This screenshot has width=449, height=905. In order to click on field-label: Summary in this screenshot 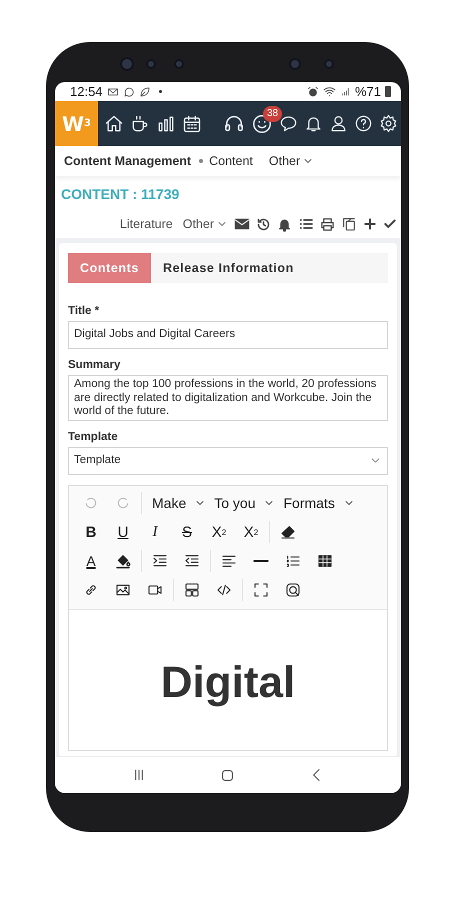, I will do `click(95, 364)`.